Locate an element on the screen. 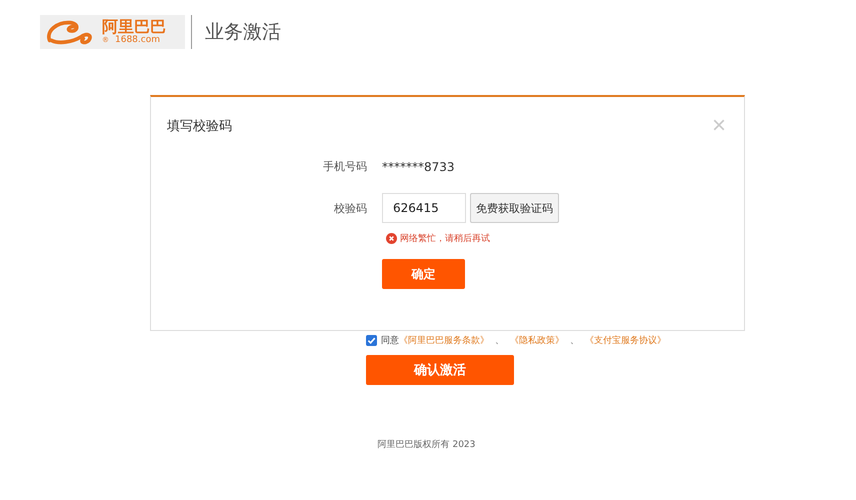  field-label: 校验码 is located at coordinates (350, 208).